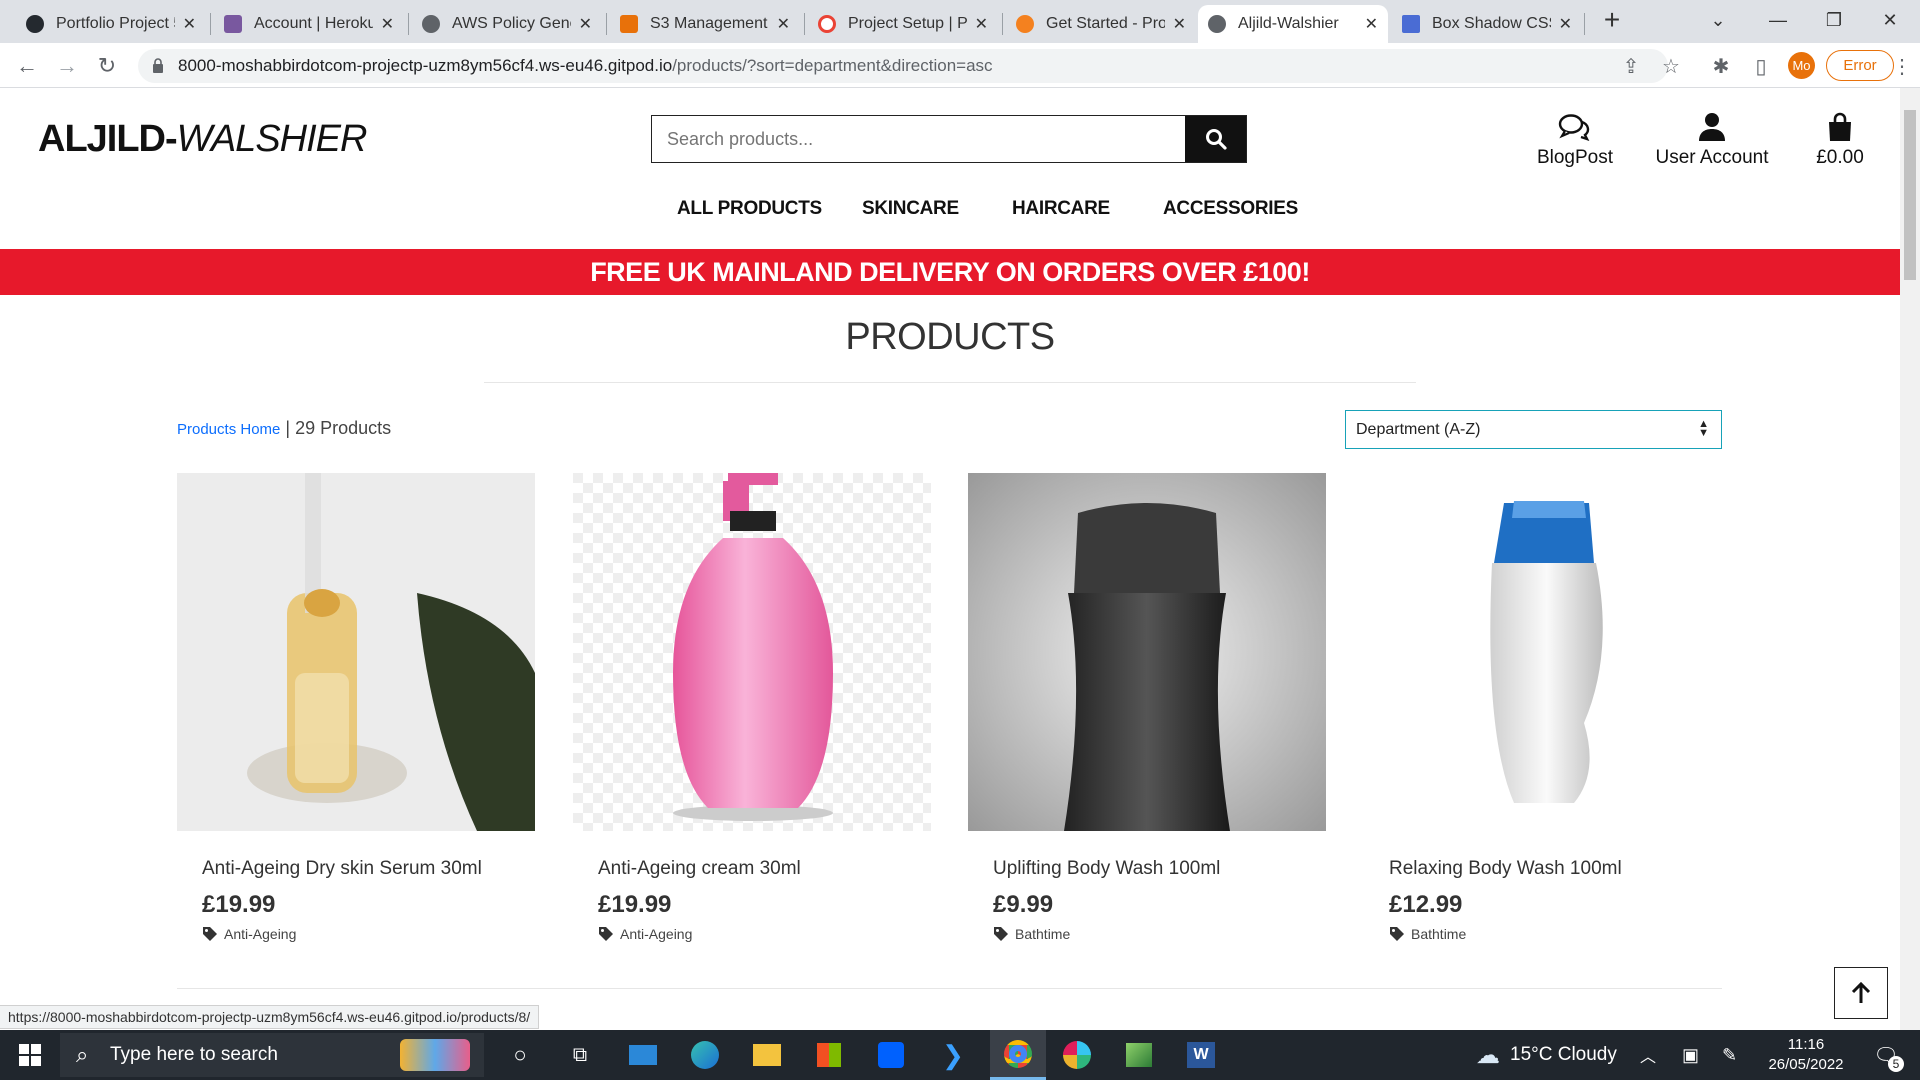 The width and height of the screenshot is (1920, 1080). What do you see at coordinates (1886, 1055) in the screenshot?
I see `notifications-button: 🗨 5` at bounding box center [1886, 1055].